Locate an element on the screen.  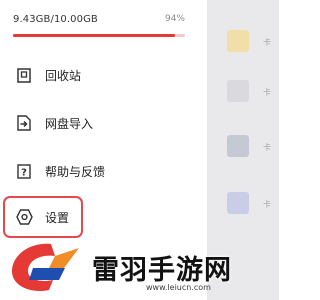
menu-label-cloud-import: 网盘导入 is located at coordinates (69, 123).